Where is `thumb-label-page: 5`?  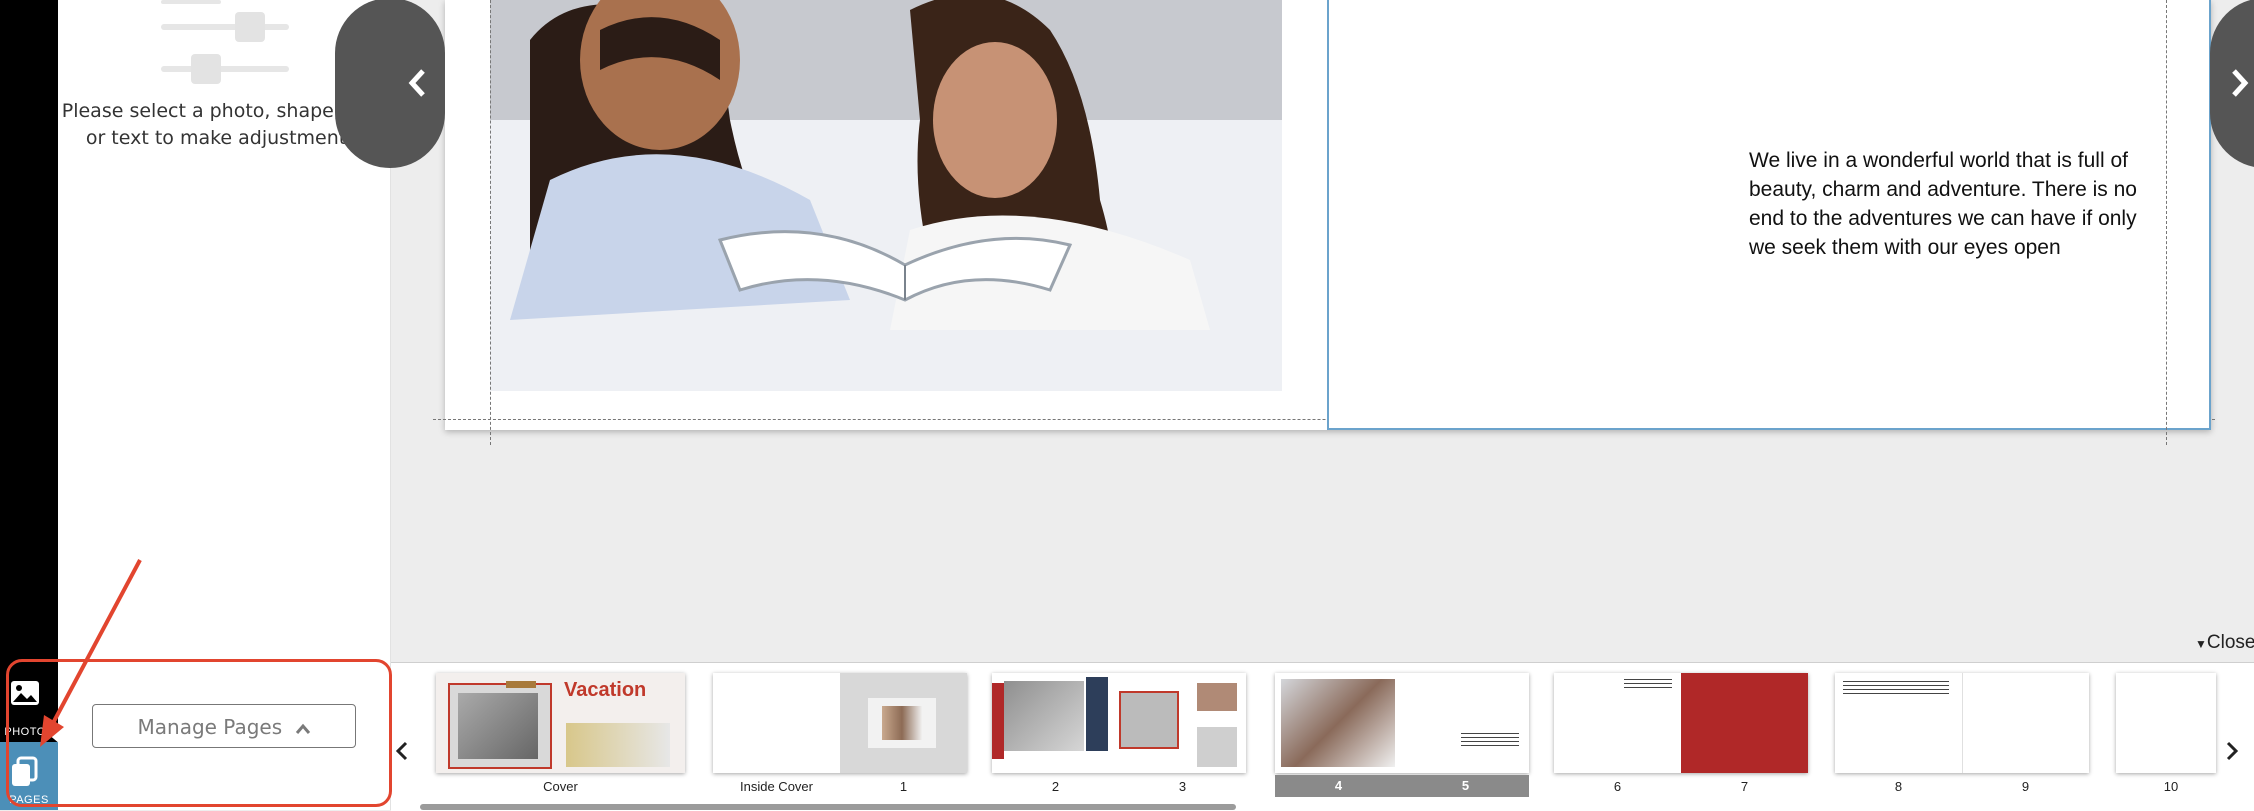
thumb-label-page: 5 is located at coordinates (1465, 786).